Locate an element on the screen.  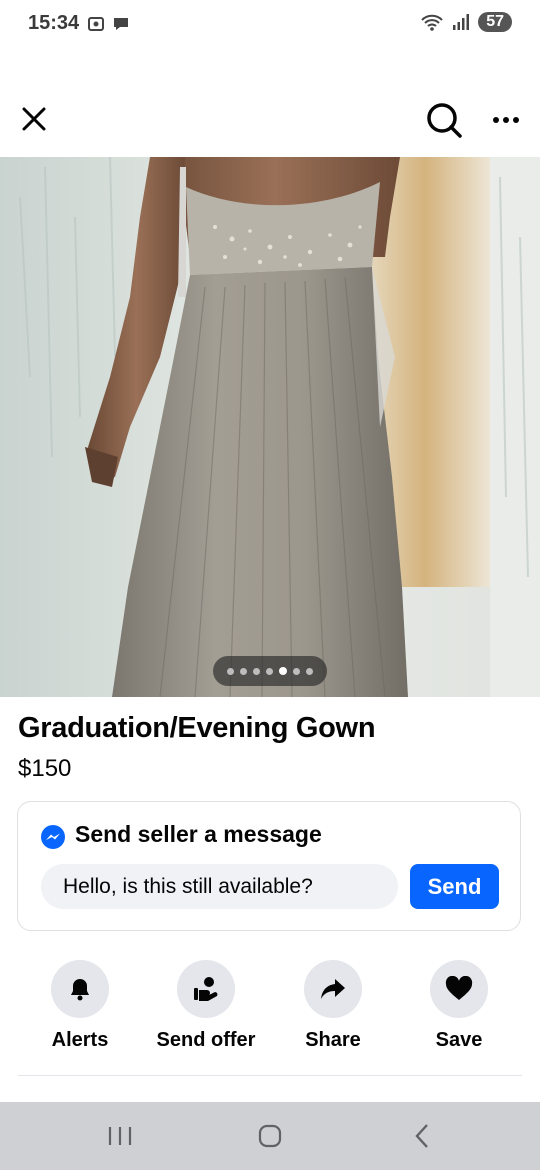
more-options-button is located at coordinates (508, 120).